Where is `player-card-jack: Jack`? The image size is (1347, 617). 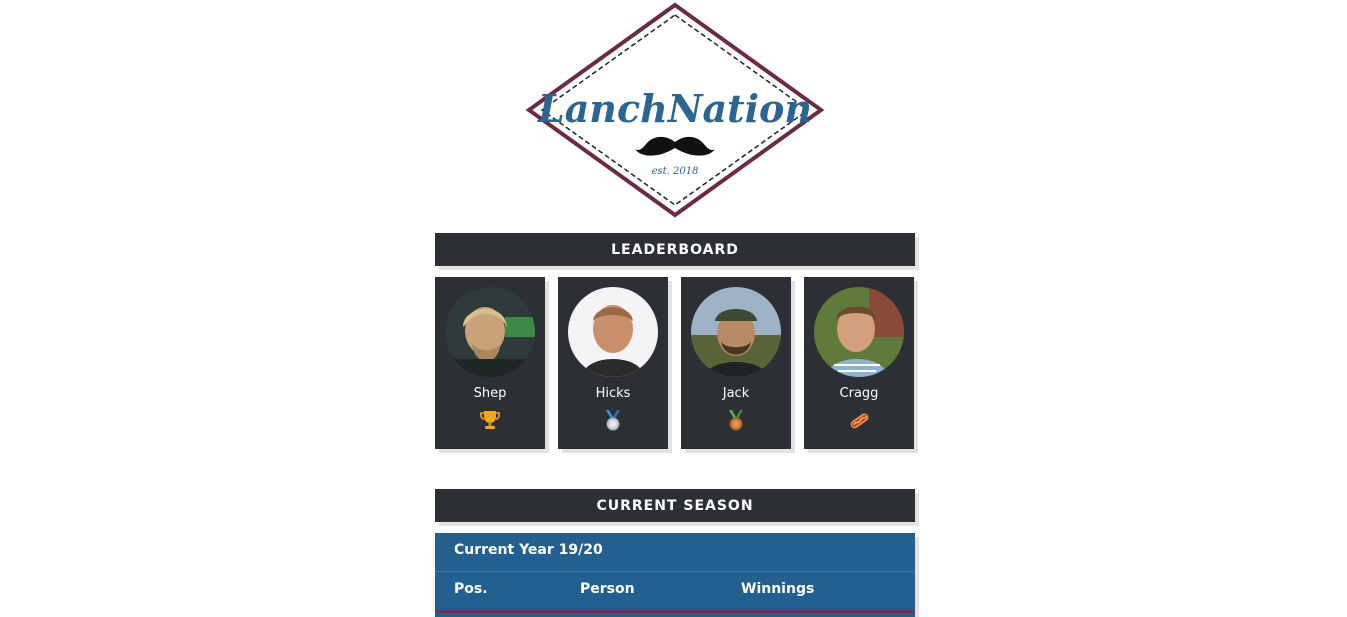
player-card-jack: Jack is located at coordinates (736, 363).